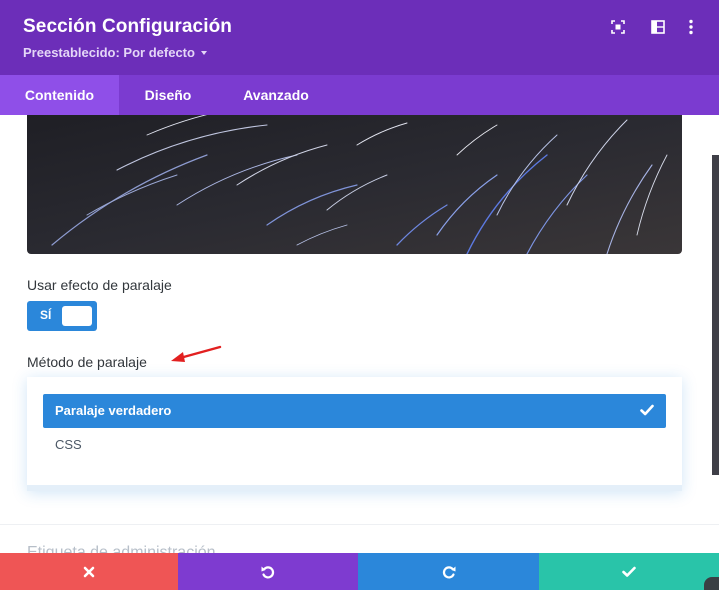 This screenshot has width=719, height=590. I want to click on section-divider, so click(359, 524).